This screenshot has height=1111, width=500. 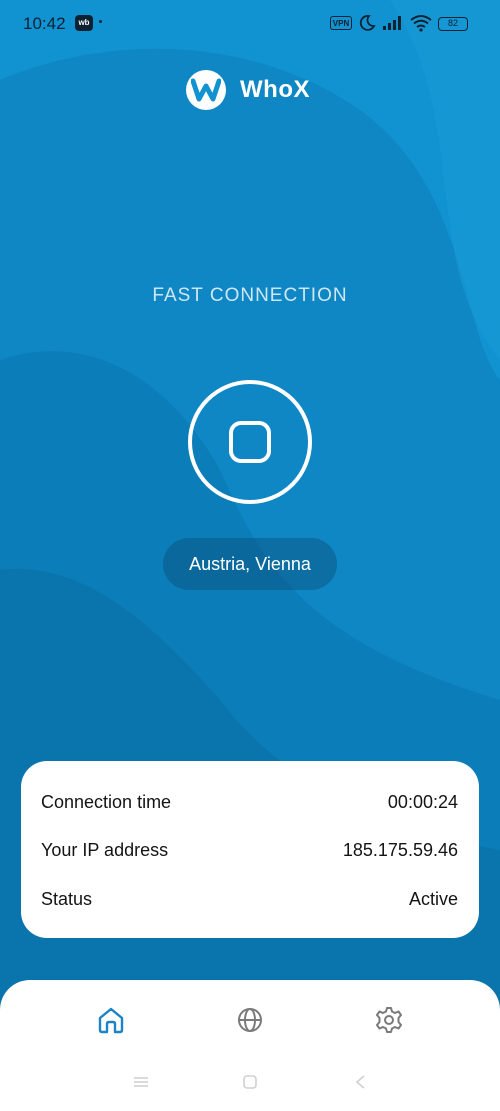 What do you see at coordinates (67, 899) in the screenshot?
I see `info-label: Status` at bounding box center [67, 899].